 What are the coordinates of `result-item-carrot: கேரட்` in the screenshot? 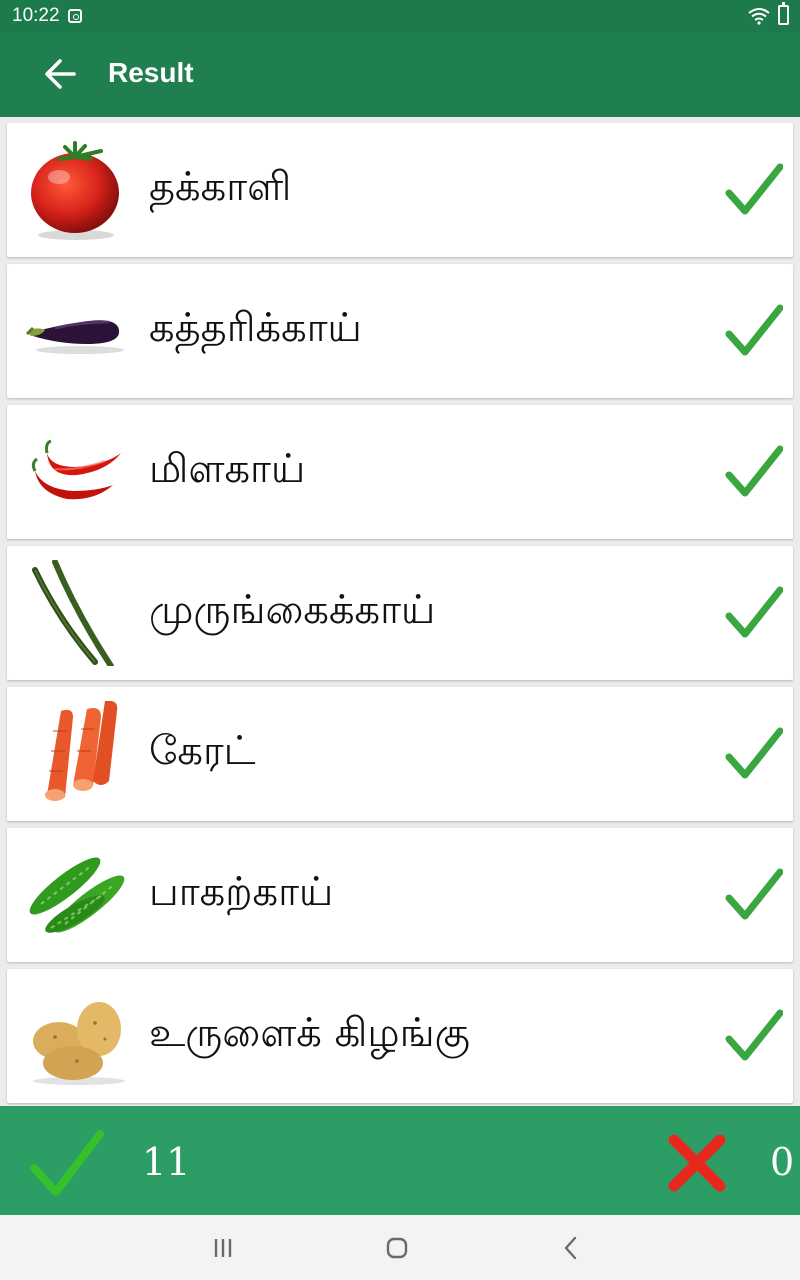 It's located at (400, 754).